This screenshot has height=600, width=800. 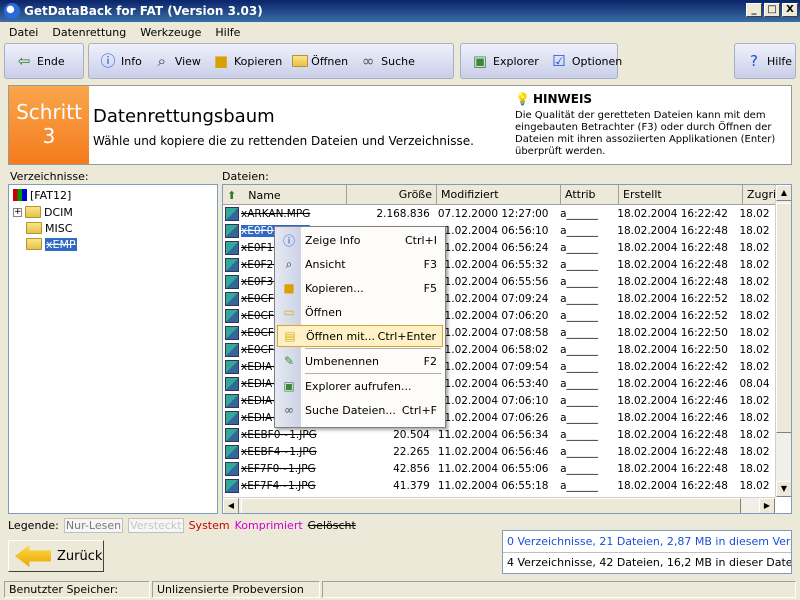 I want to click on back-button: Zurück, so click(x=56, y=556).